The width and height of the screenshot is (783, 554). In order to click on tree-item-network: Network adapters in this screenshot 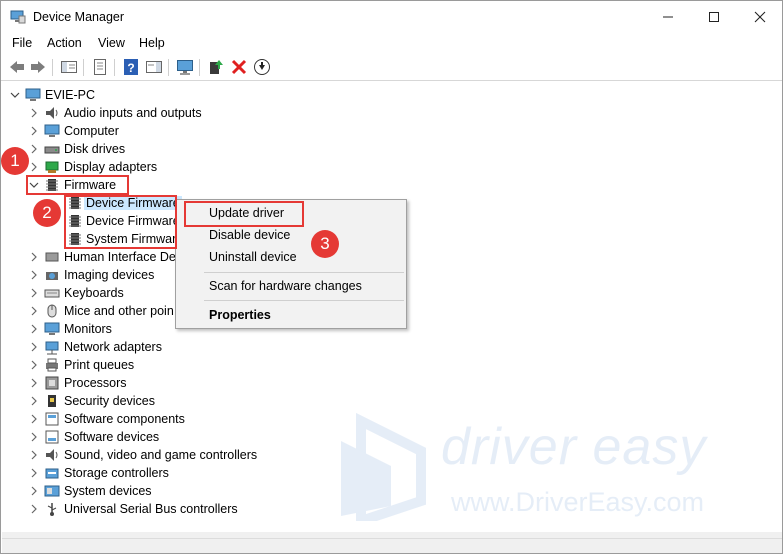, I will do `click(127, 347)`.